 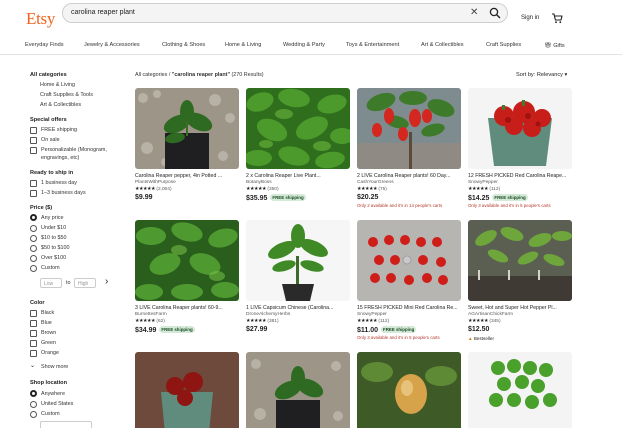 I want to click on shop-name: BotanyBoss, so click(x=259, y=182).